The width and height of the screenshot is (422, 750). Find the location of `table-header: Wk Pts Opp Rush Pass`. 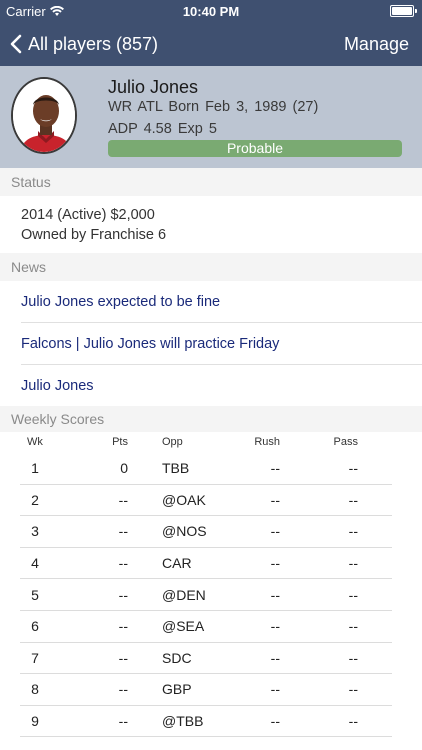

table-header: Wk Pts Opp Rush Pass is located at coordinates (206, 442).